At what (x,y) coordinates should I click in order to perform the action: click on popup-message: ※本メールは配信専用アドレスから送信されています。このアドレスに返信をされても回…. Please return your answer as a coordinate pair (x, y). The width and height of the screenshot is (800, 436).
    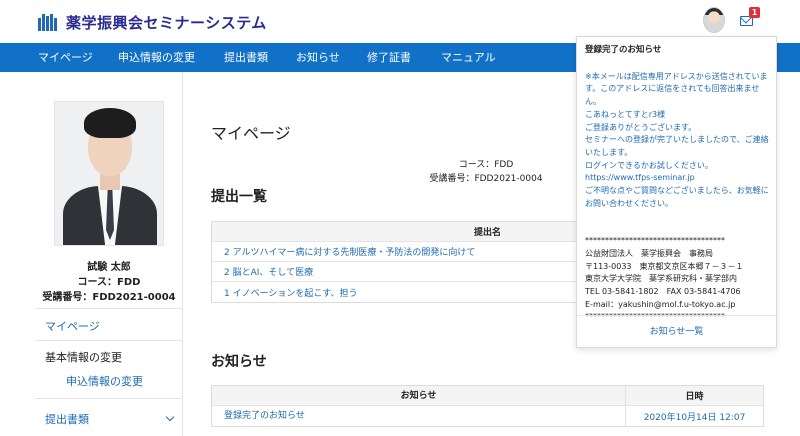
    Looking at the image, I should click on (677, 139).